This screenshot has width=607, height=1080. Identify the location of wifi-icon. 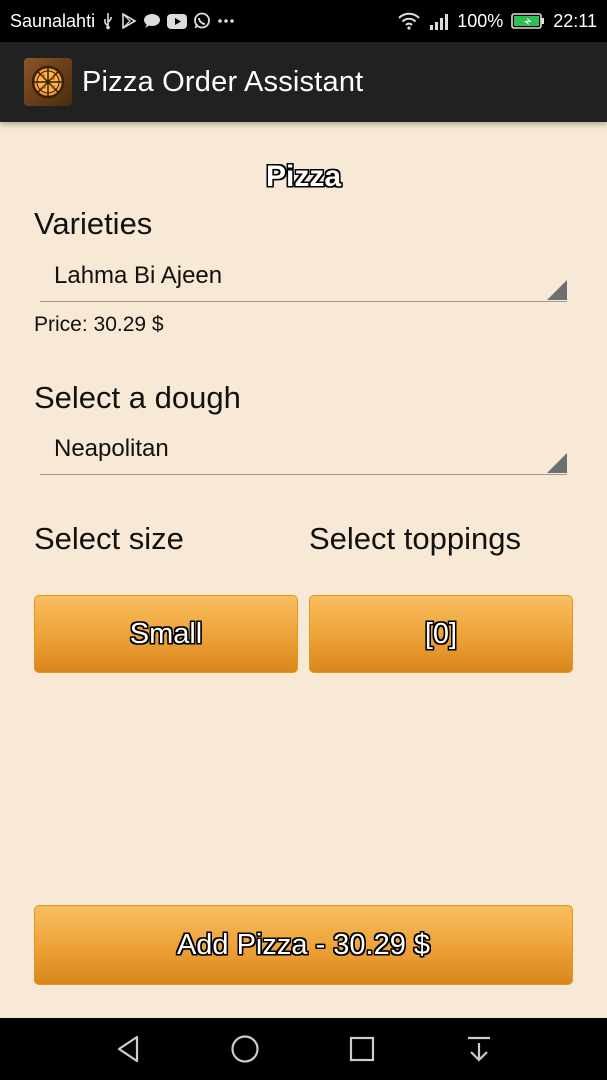
(409, 21).